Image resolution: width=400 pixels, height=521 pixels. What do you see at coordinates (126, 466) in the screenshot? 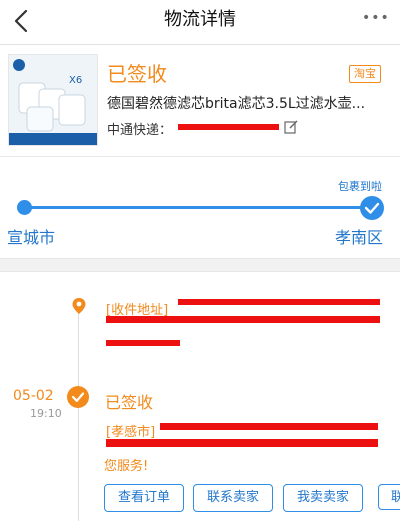
I see `event-detail-text: 您服务!` at bounding box center [126, 466].